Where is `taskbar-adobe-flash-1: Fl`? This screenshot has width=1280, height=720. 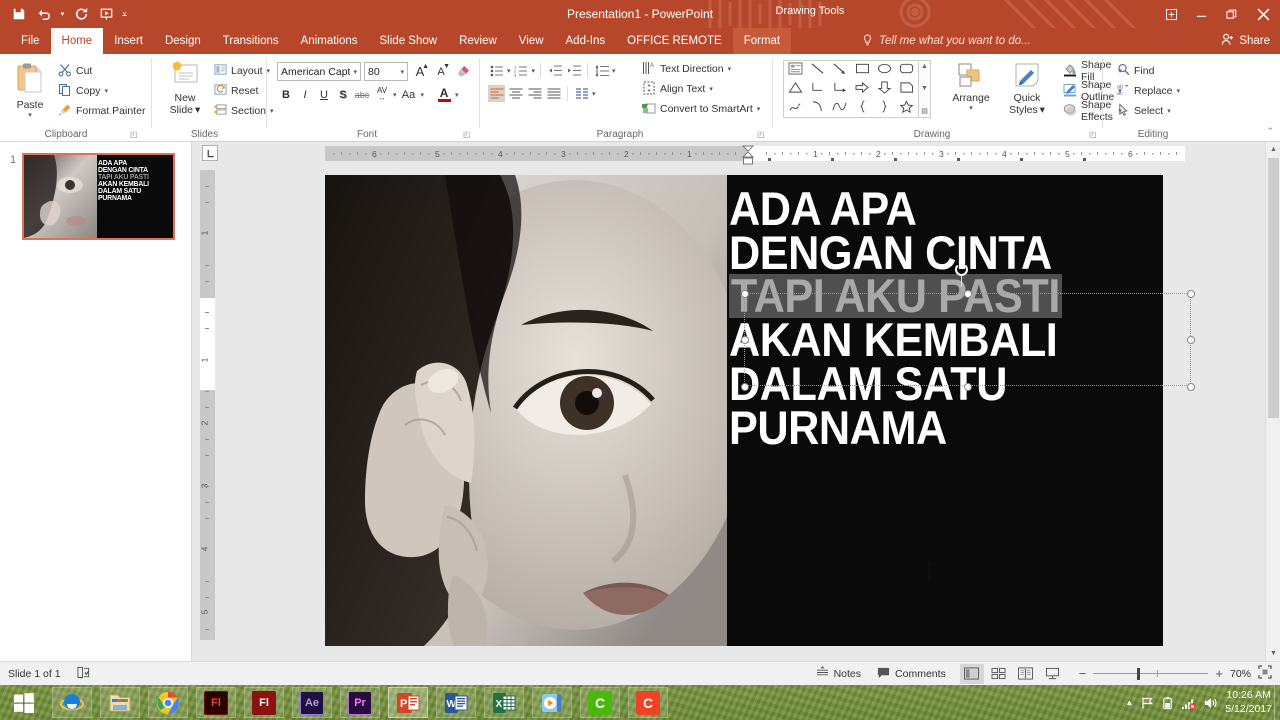
taskbar-adobe-flash-1: Fl is located at coordinates (216, 702).